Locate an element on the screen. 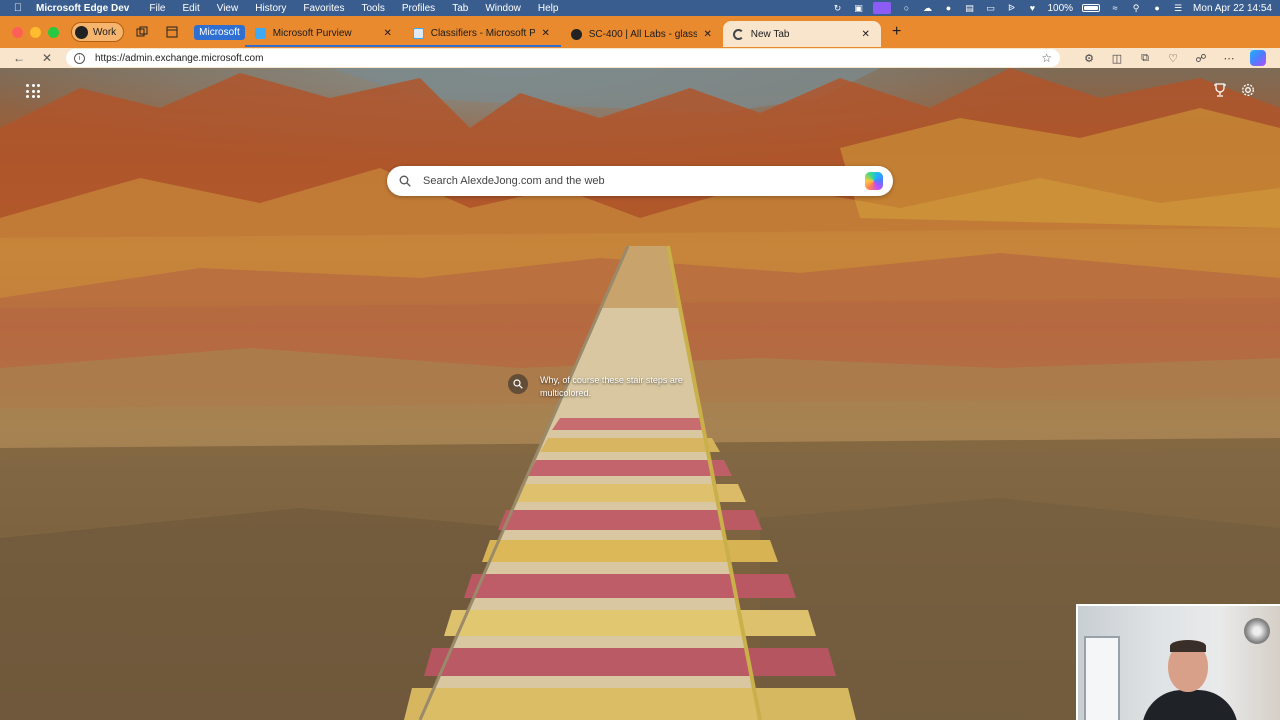 This screenshot has height=720, width=1280. profile-label: Work is located at coordinates (105, 32).